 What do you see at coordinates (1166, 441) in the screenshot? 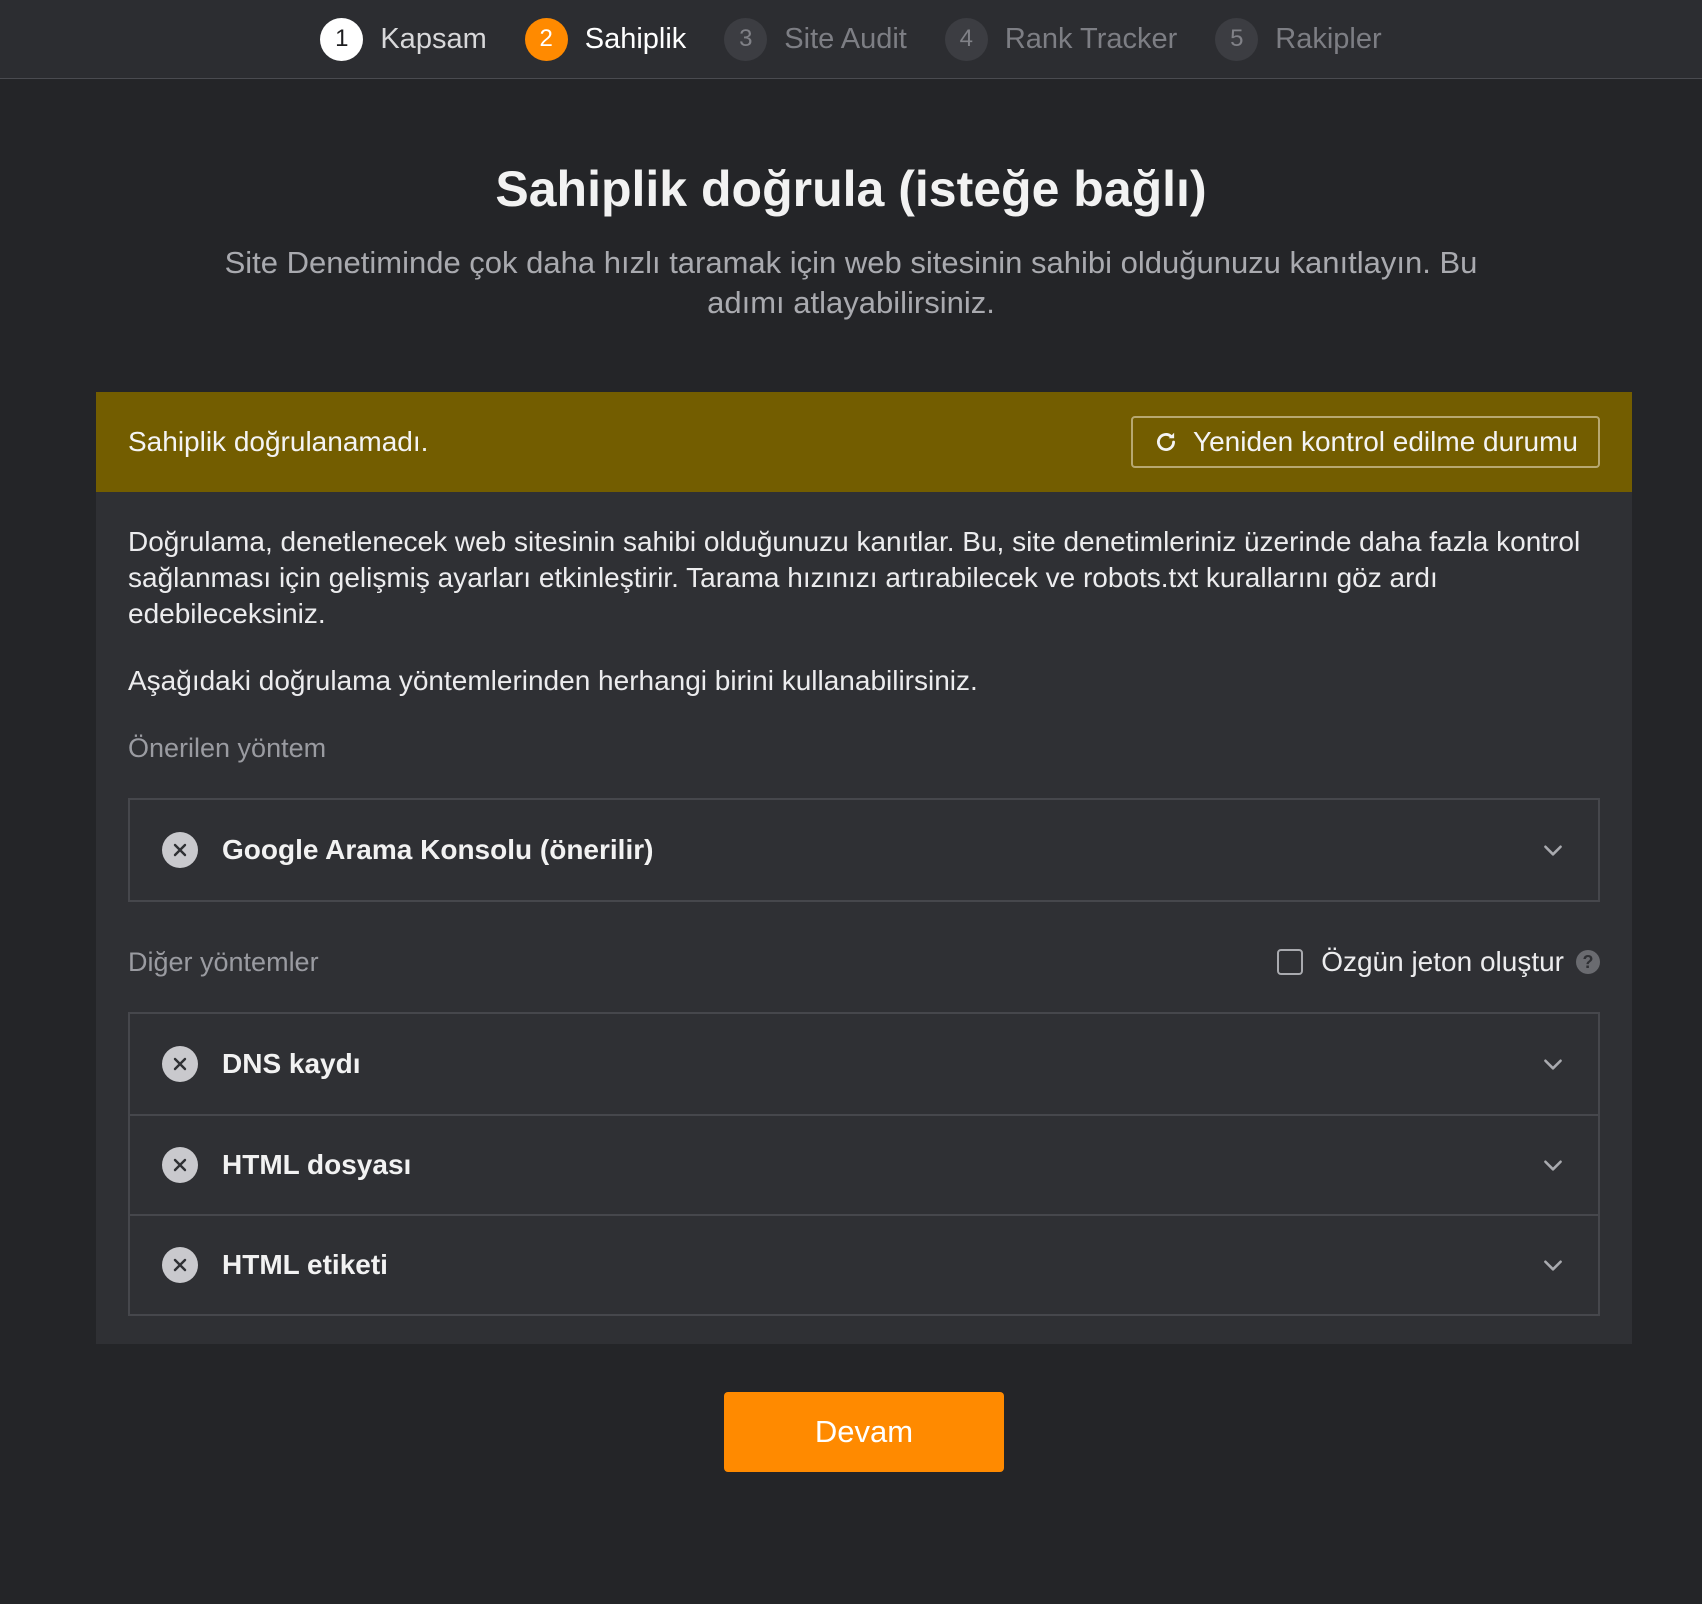
I see `refresh-icon` at bounding box center [1166, 441].